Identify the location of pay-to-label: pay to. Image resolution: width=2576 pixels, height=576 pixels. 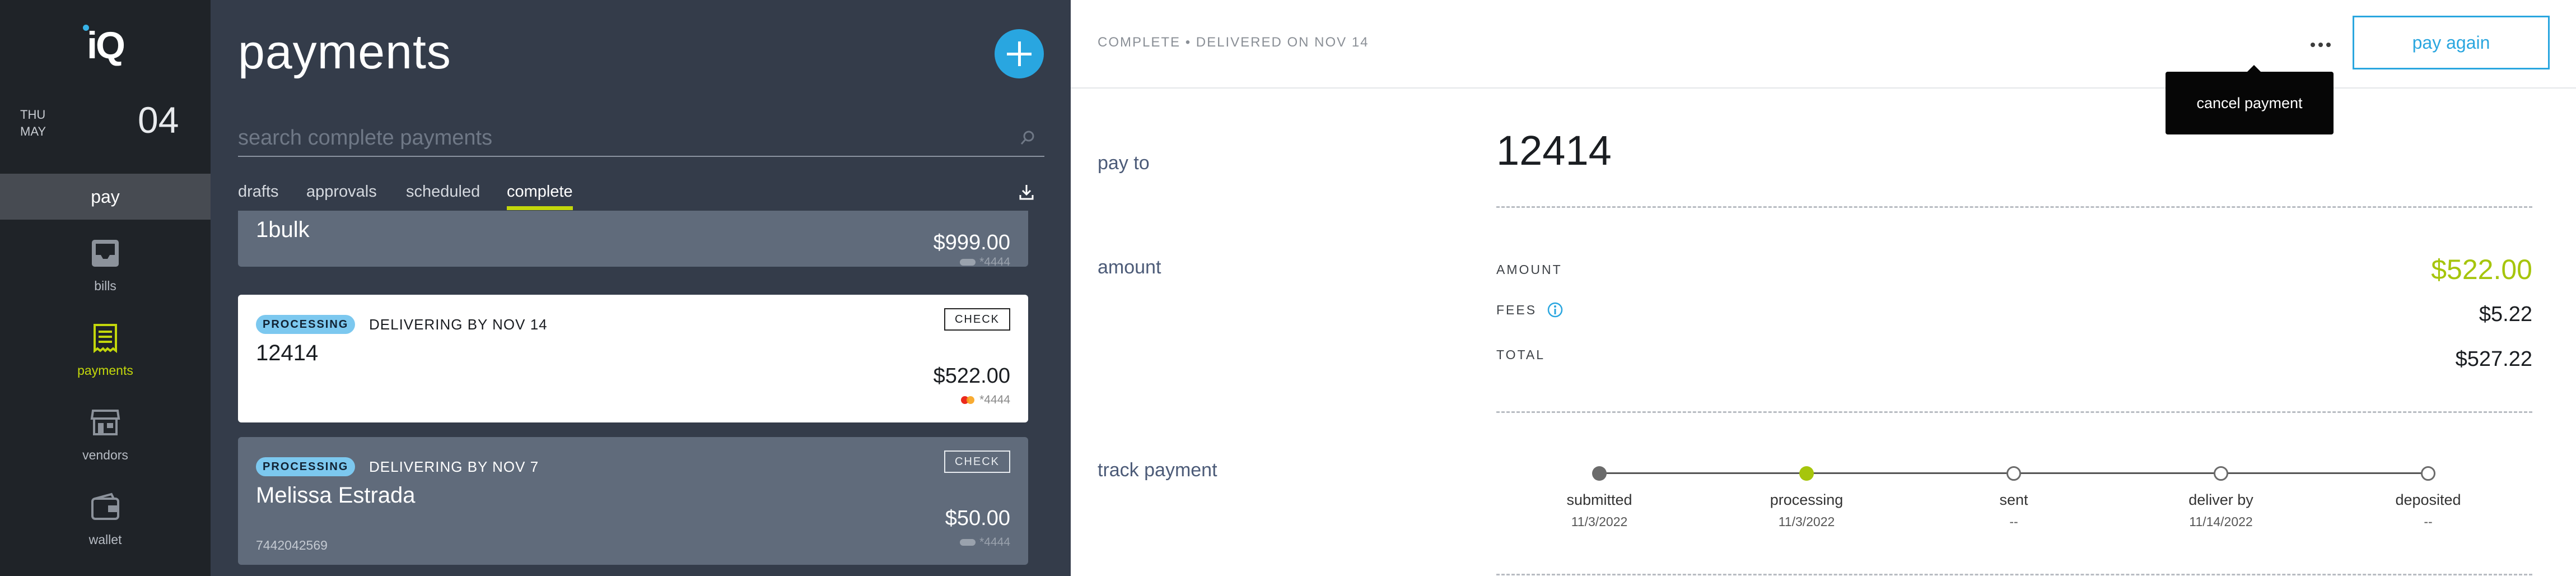
(1124, 163).